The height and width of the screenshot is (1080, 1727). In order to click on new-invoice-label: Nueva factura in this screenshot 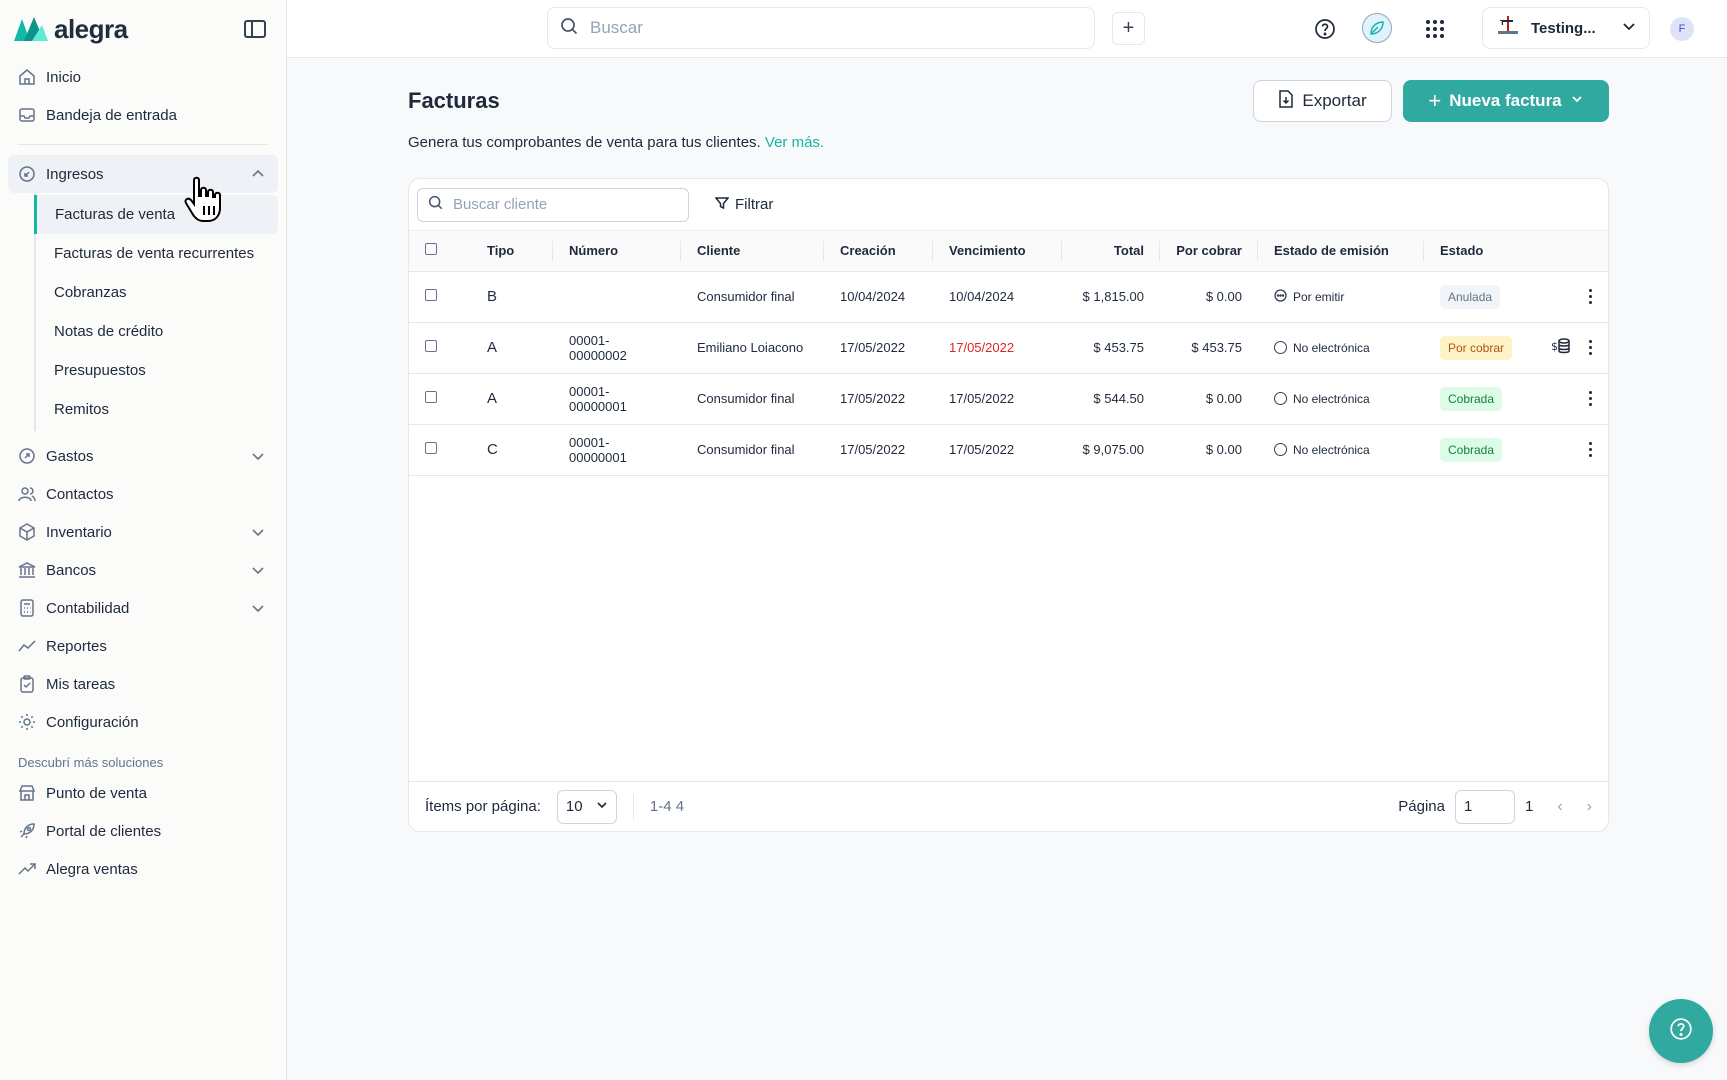, I will do `click(1505, 100)`.